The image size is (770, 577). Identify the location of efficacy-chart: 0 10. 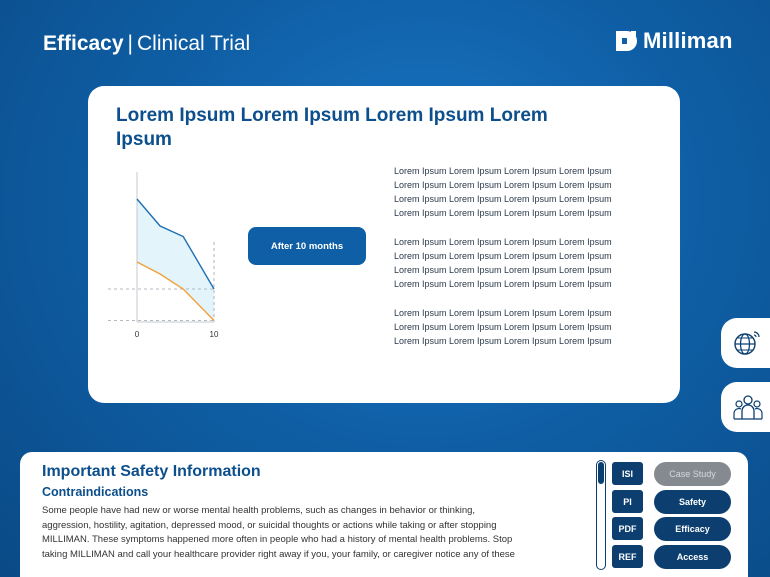
(169, 259).